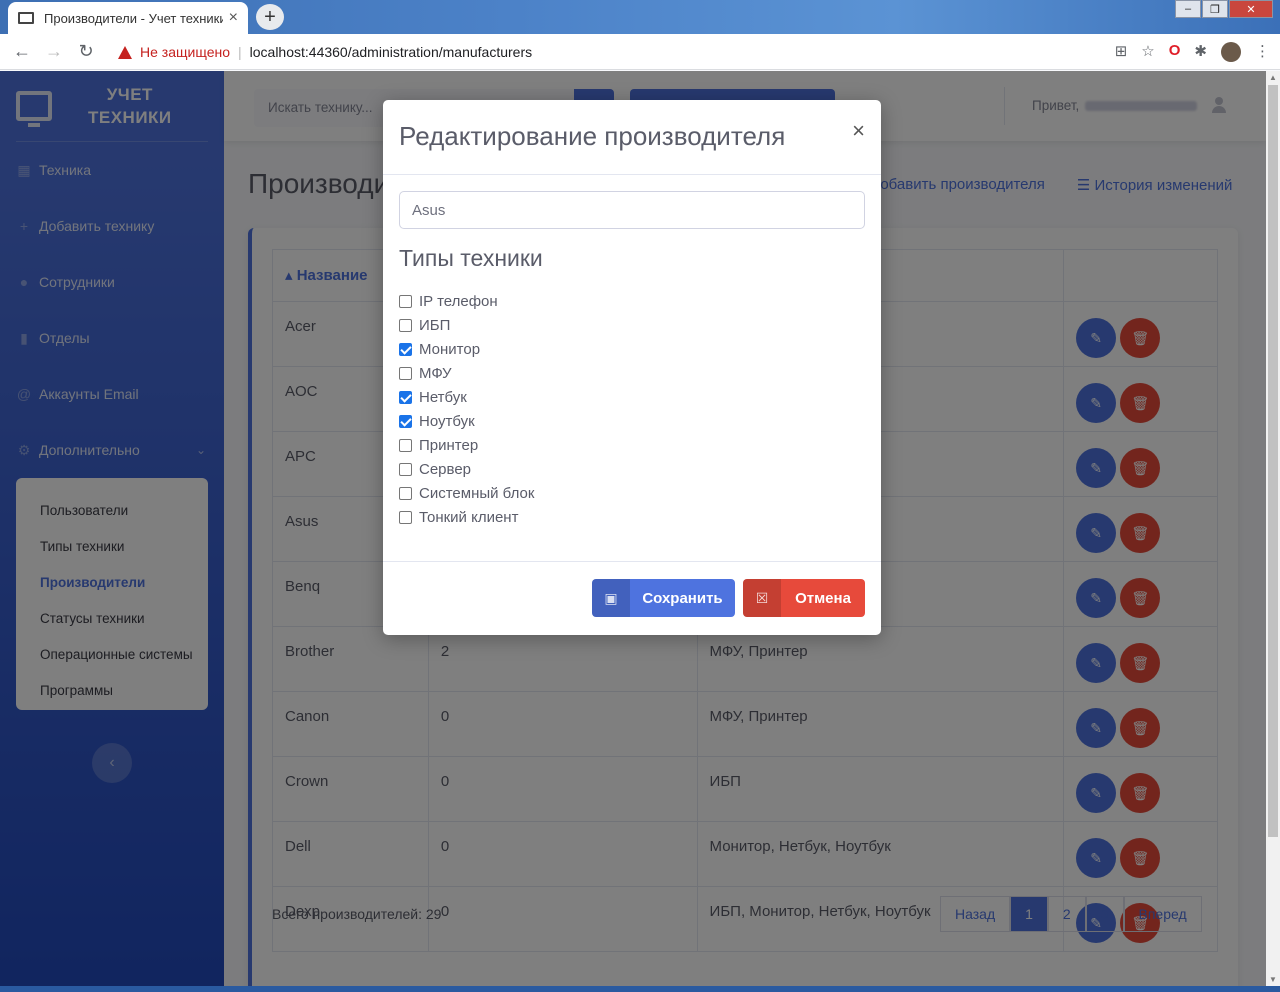  Describe the element at coordinates (1273, 77) in the screenshot. I see `scroll-up-icon: ▲` at that location.